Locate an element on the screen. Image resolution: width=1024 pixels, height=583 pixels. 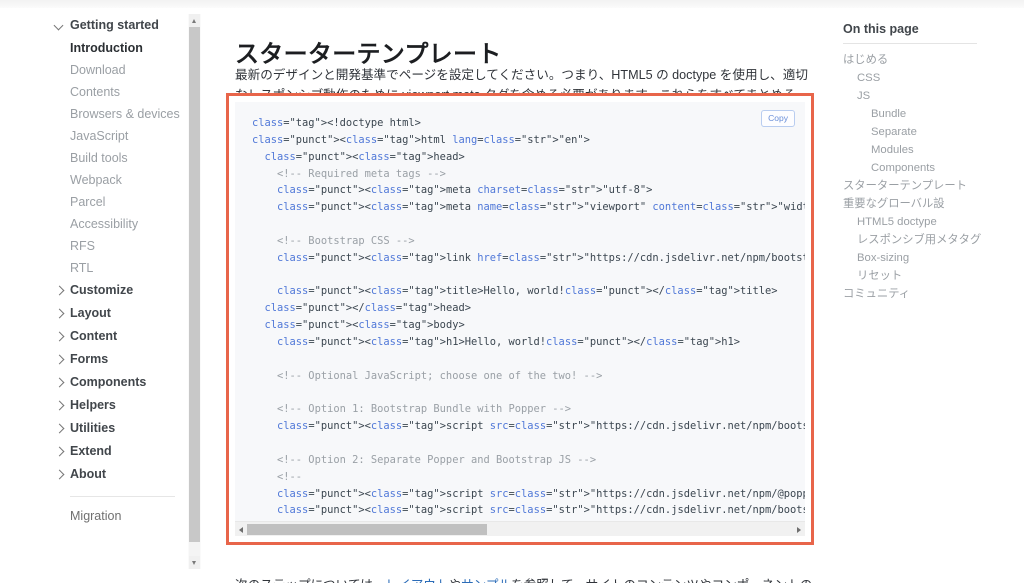
sidebar-group-customize: Customize is located at coordinates (121, 290).